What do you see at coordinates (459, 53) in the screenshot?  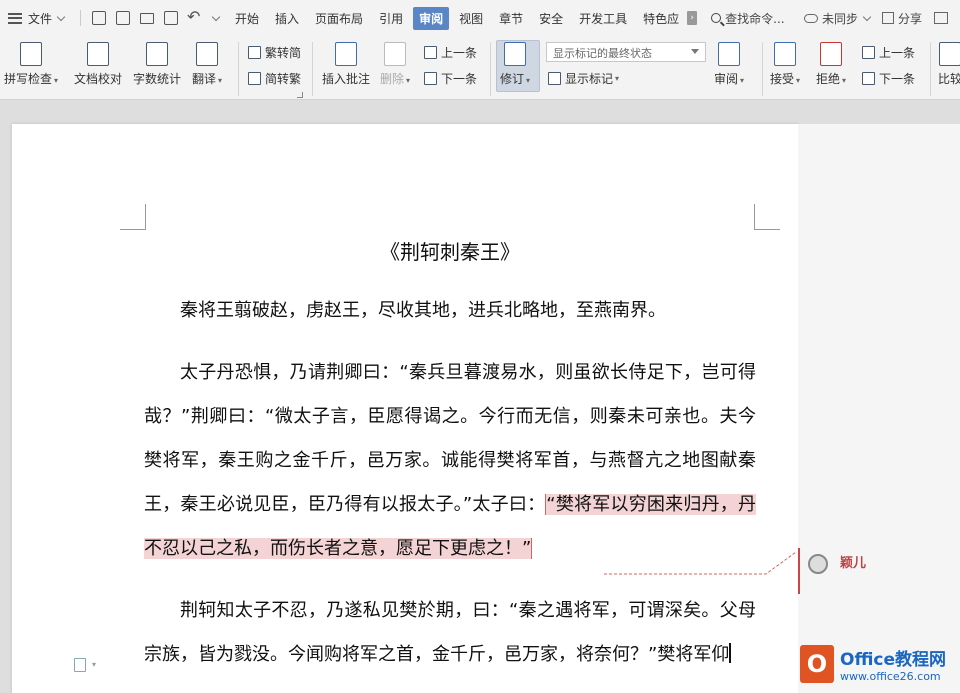 I see `prev-comment-label: 上一条` at bounding box center [459, 53].